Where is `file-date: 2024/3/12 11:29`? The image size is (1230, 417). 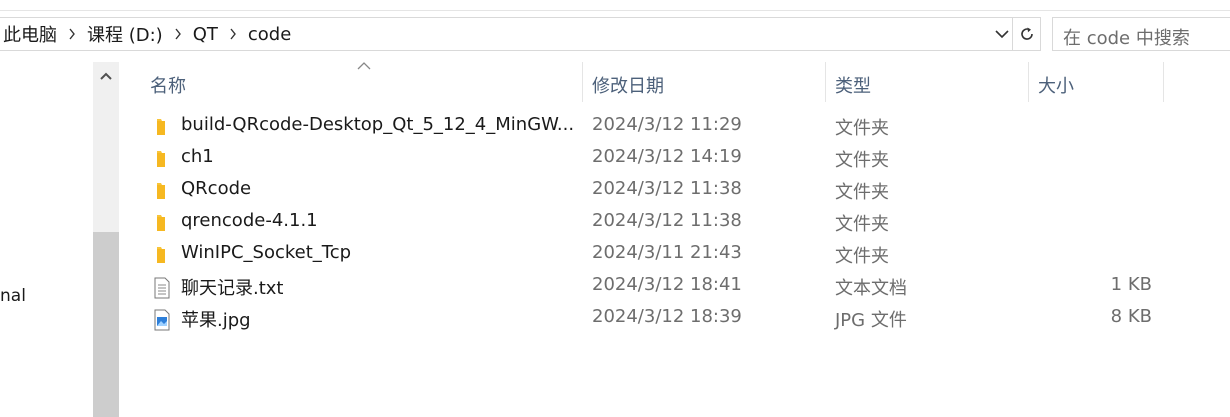
file-date: 2024/3/12 11:29 is located at coordinates (667, 124).